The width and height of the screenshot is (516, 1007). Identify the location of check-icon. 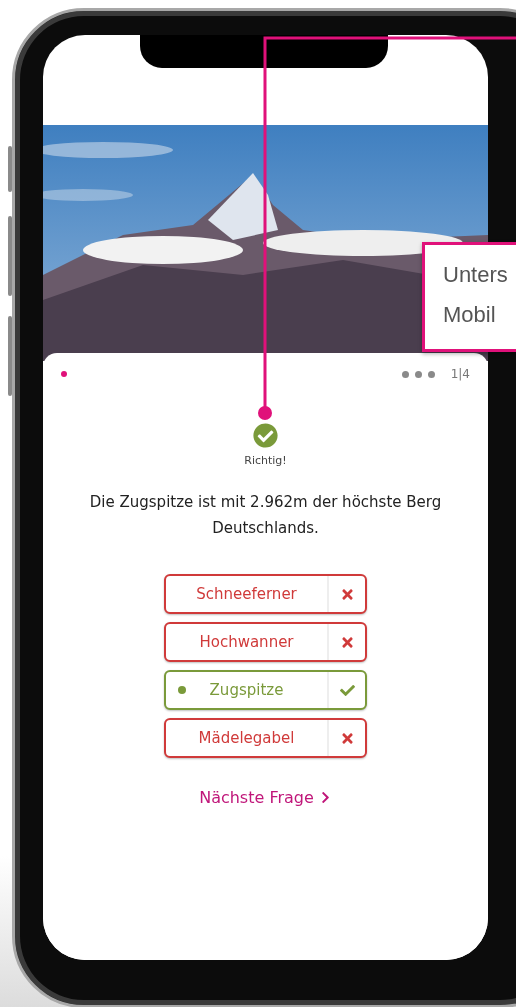
(347, 690).